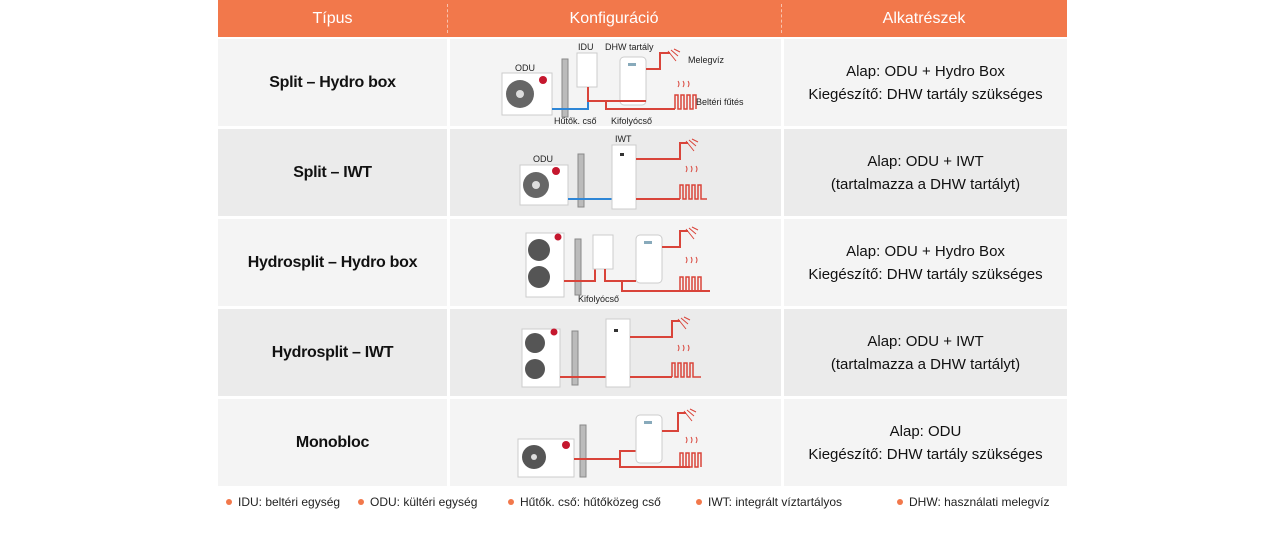 Image resolution: width=1284 pixels, height=550 pixels. What do you see at coordinates (417, 502) in the screenshot?
I see `legend-item: ODU: kültéri egység` at bounding box center [417, 502].